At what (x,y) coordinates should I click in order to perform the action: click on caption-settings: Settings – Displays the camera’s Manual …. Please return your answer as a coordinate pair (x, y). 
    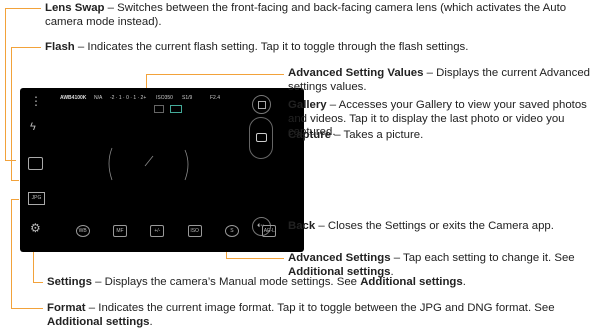
    Looking at the image, I should click on (256, 282).